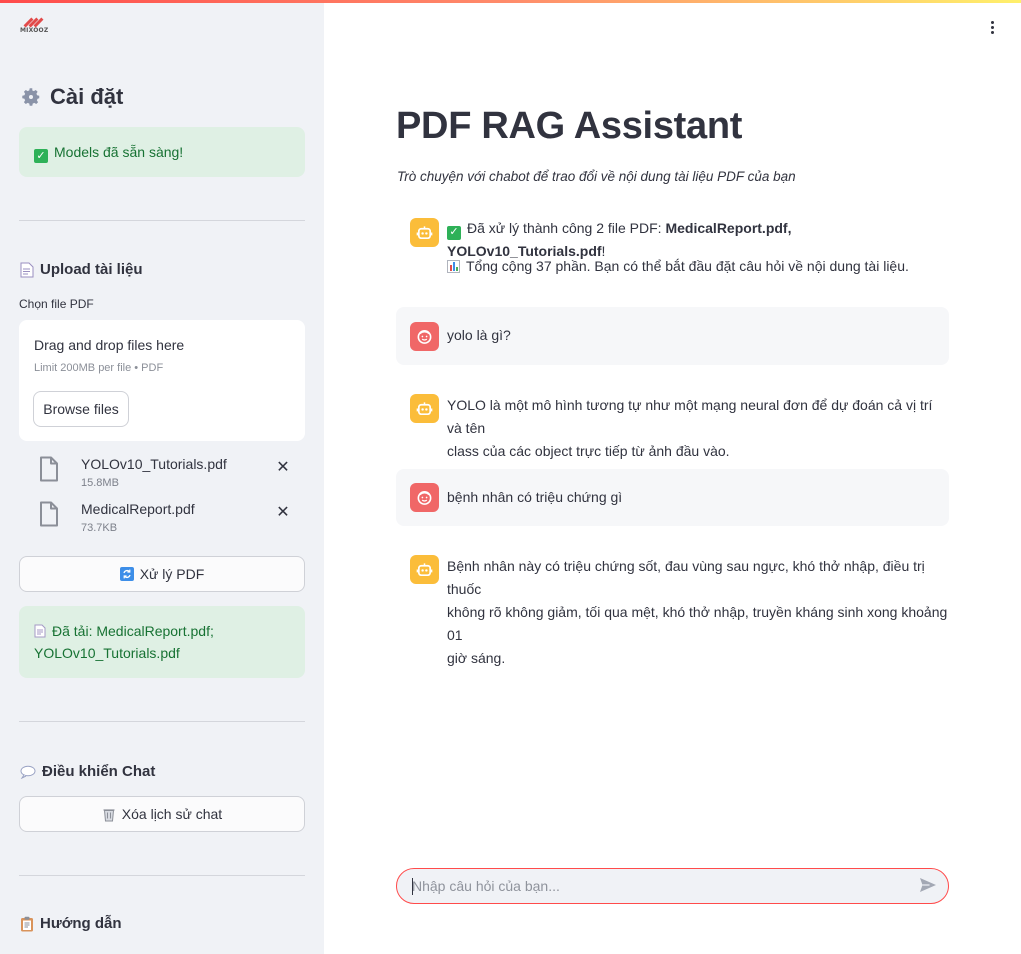 This screenshot has width=1021, height=954. Describe the element at coordinates (479, 335) in the screenshot. I see `message-text: yolo là gì?` at that location.